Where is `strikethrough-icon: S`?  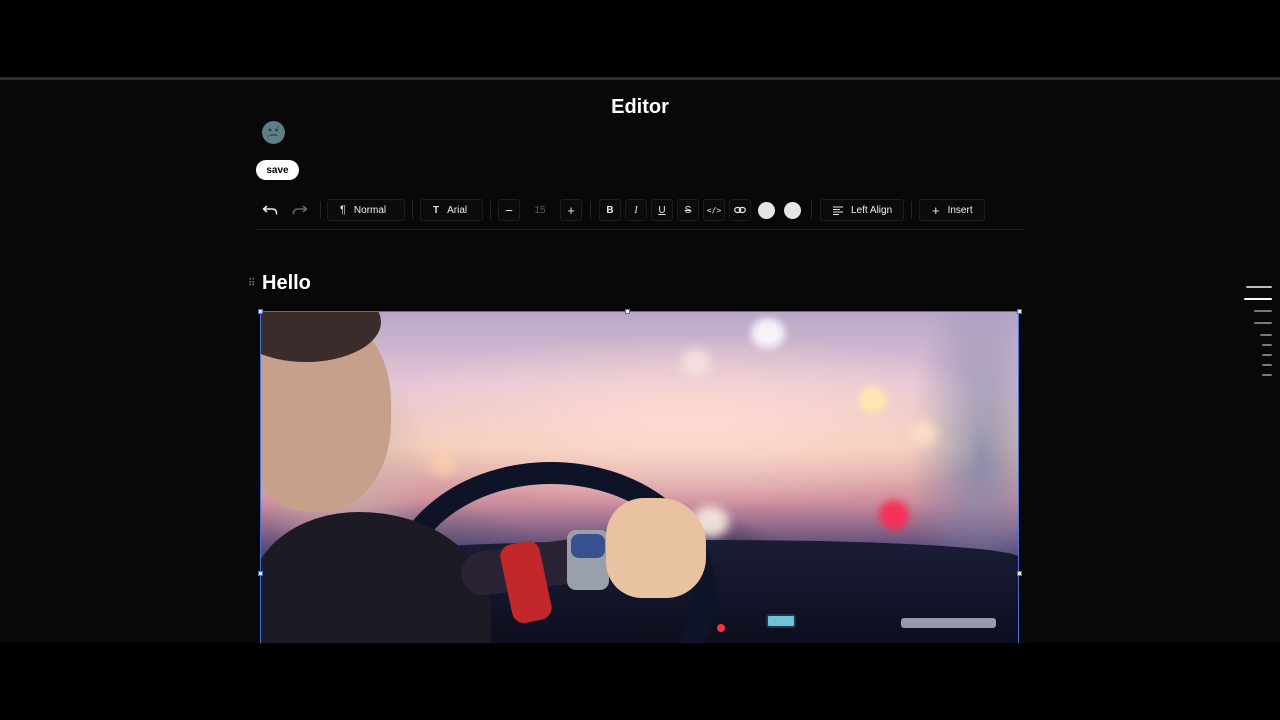
strikethrough-icon: S is located at coordinates (688, 210).